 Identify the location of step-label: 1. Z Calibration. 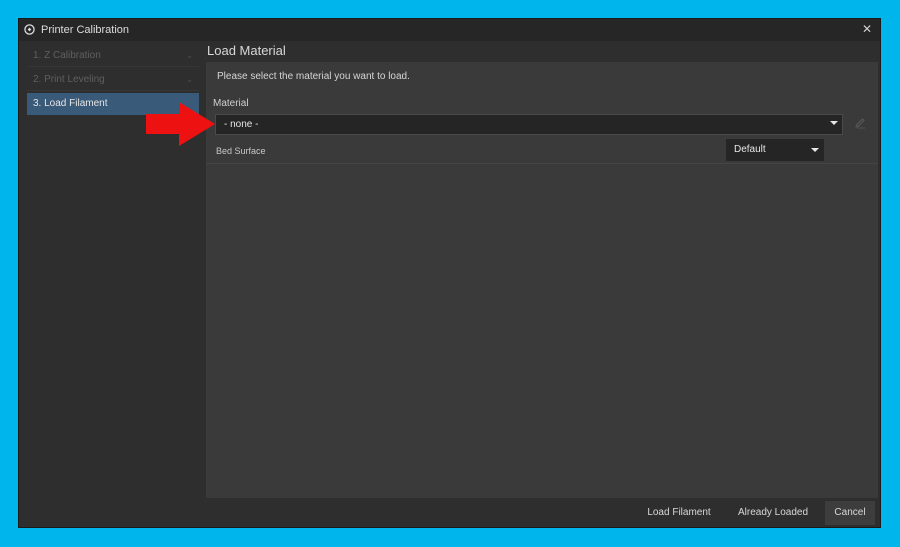
(67, 55).